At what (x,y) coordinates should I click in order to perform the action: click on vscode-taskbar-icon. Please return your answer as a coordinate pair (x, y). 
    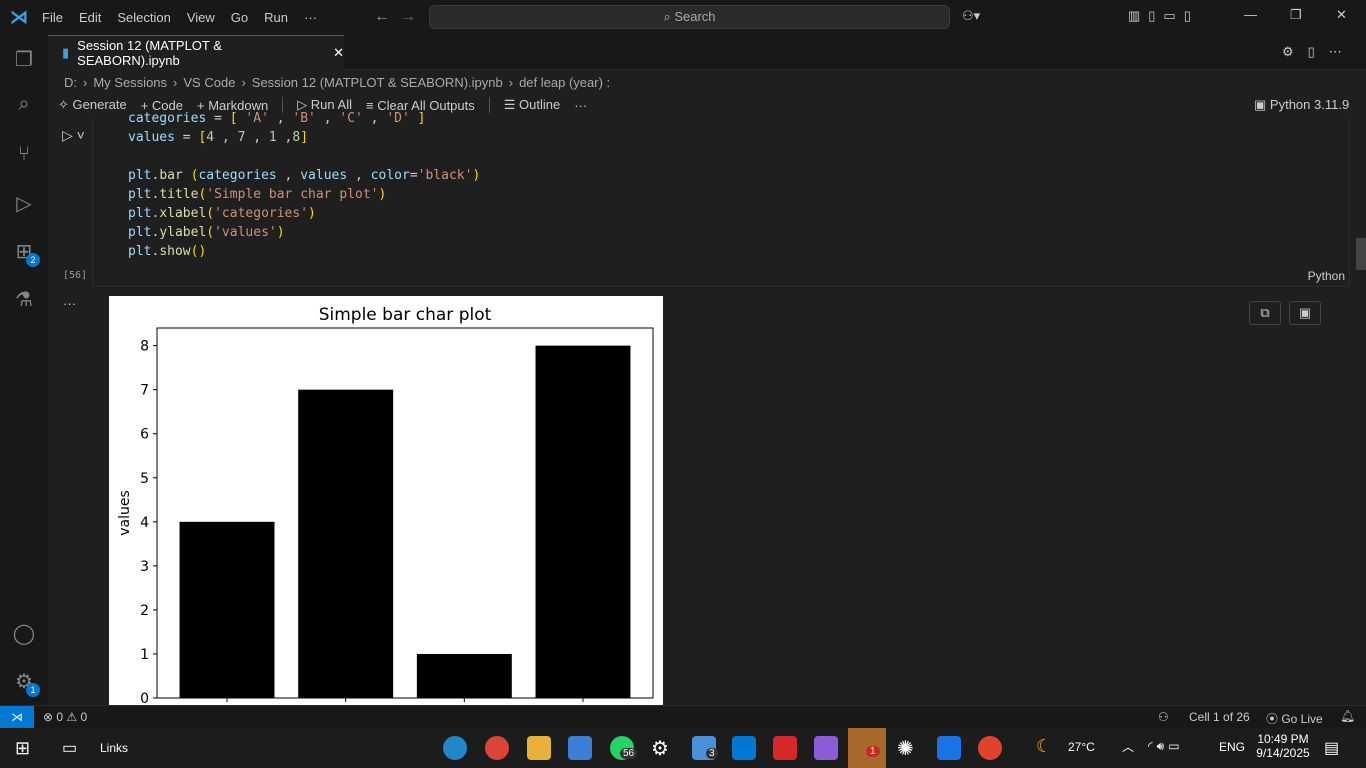
    Looking at the image, I should click on (744, 748).